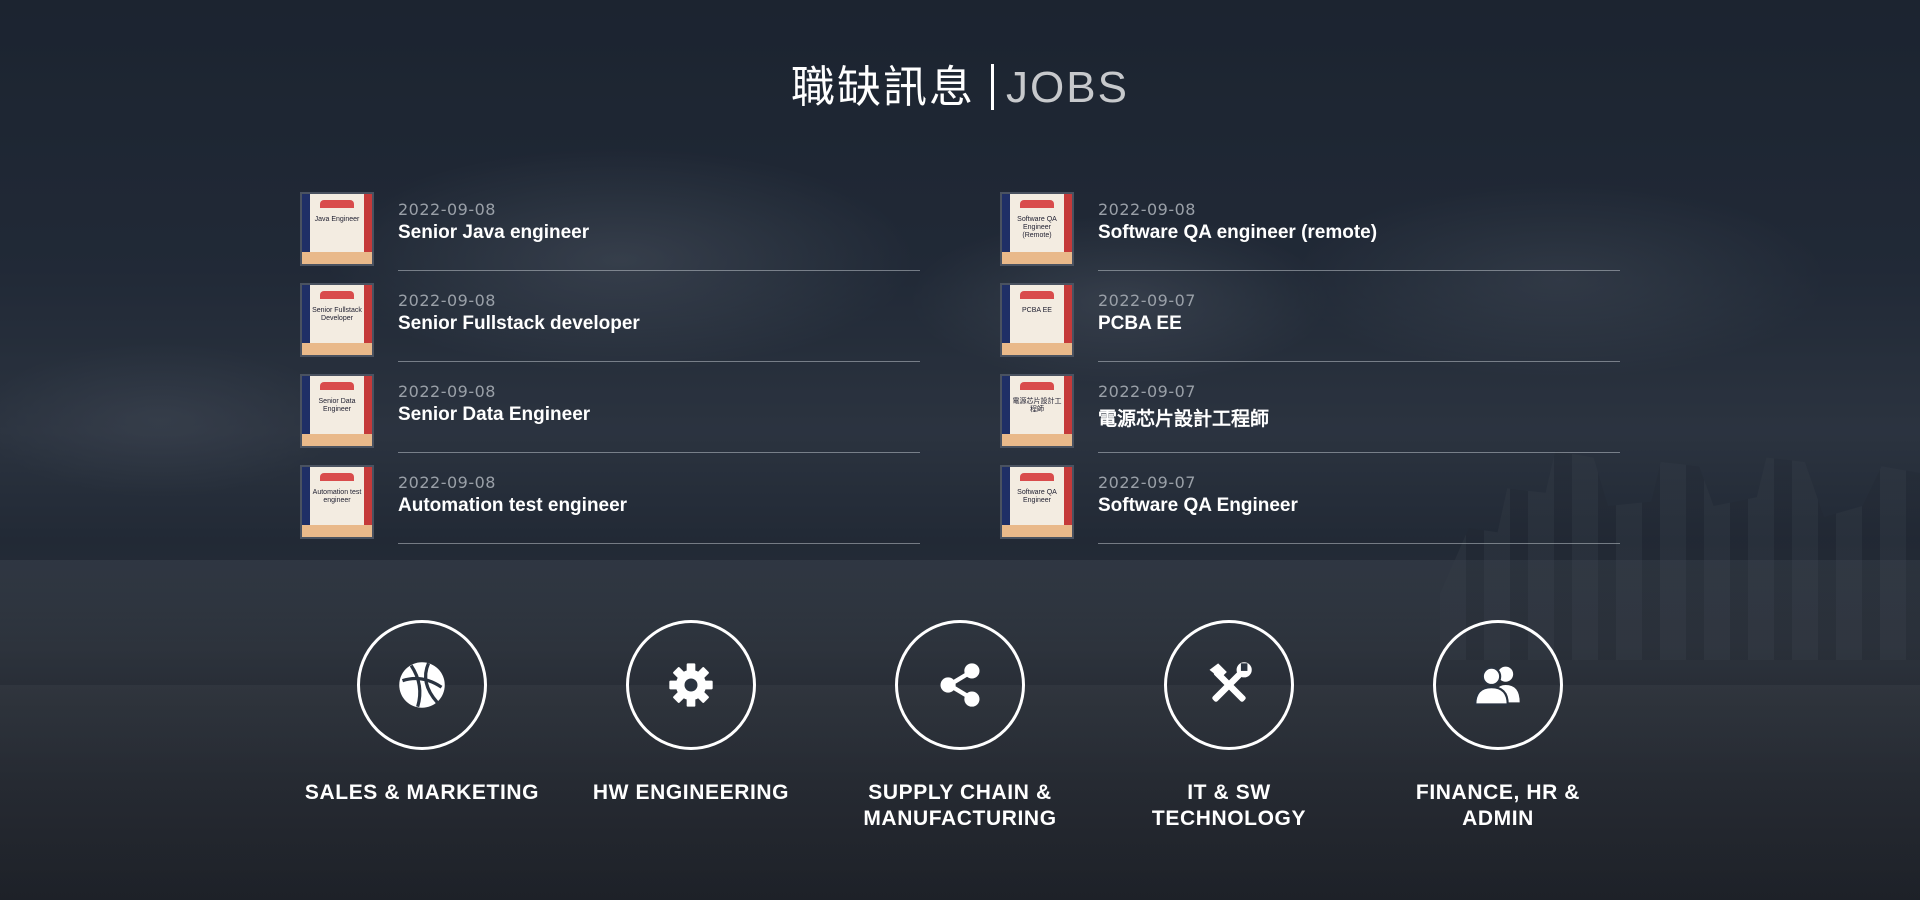 Image resolution: width=1920 pixels, height=900 pixels. Describe the element at coordinates (1237, 233) in the screenshot. I see `job-title-link: Software QA engineer (remote)` at that location.